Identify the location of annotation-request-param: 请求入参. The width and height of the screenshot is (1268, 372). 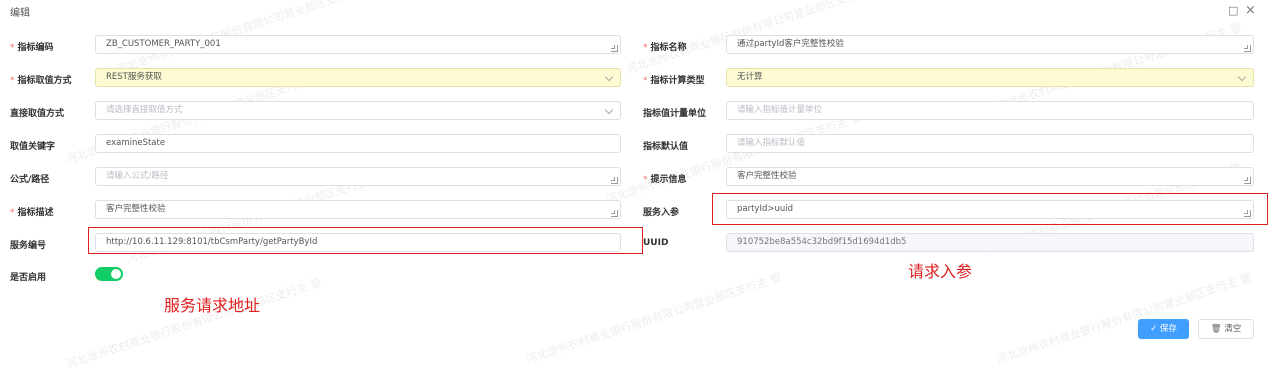
(940, 271).